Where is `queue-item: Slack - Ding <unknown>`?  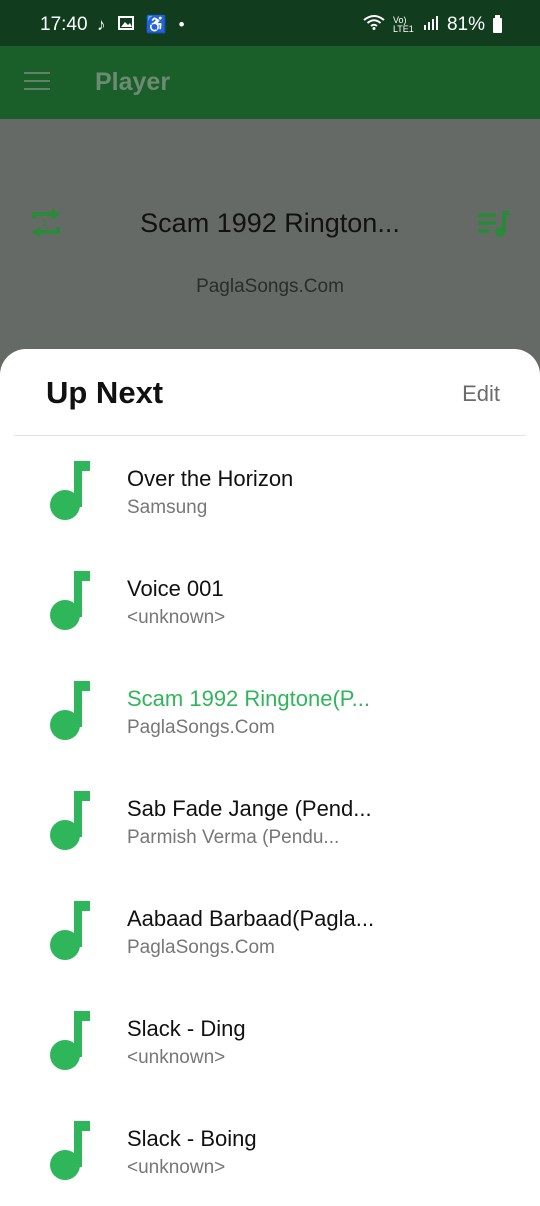
queue-item: Slack - Ding <unknown> is located at coordinates (270, 1041).